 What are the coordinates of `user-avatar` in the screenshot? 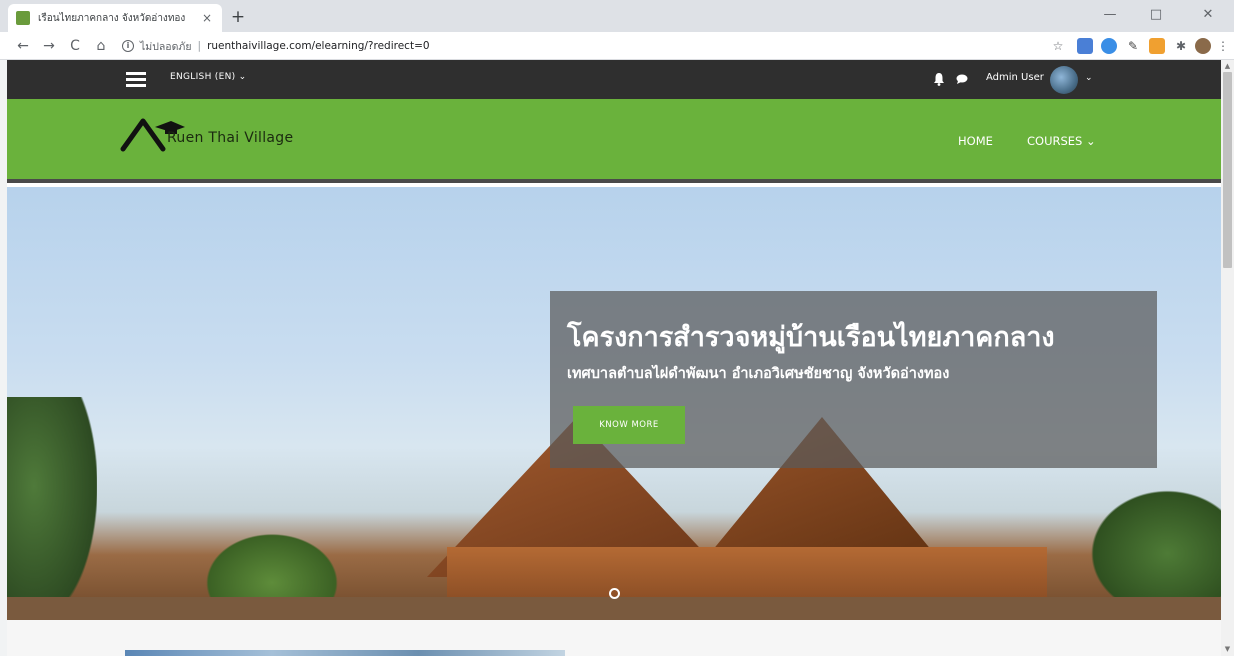 It's located at (1064, 80).